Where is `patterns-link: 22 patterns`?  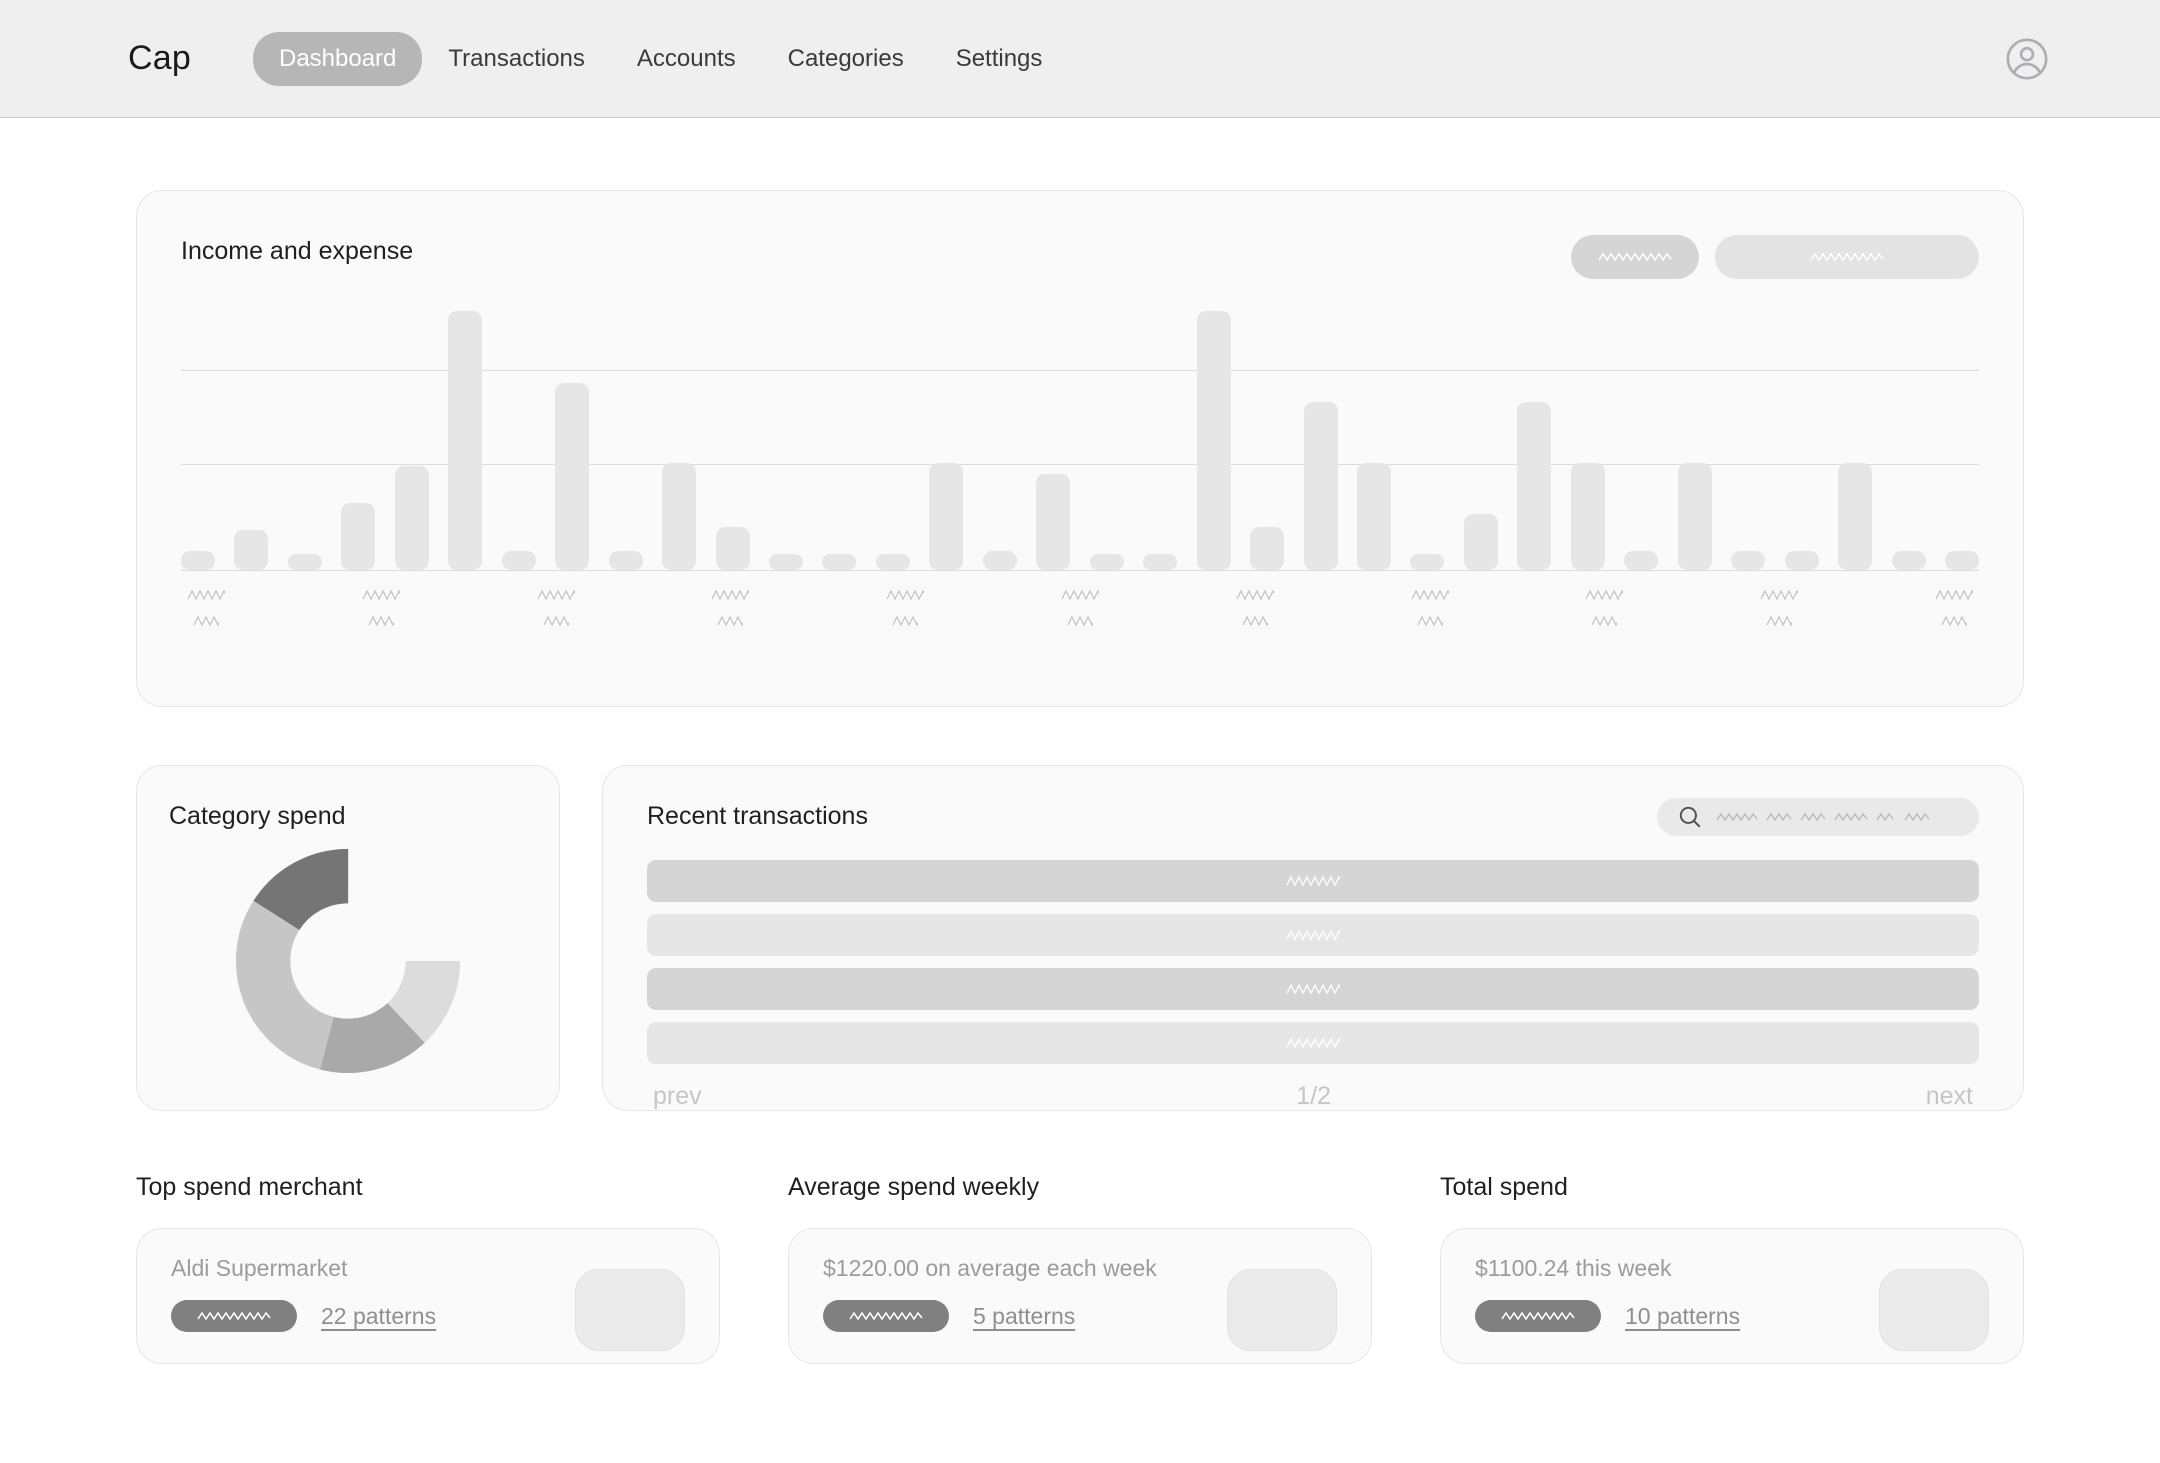 patterns-link: 22 patterns is located at coordinates (378, 1316).